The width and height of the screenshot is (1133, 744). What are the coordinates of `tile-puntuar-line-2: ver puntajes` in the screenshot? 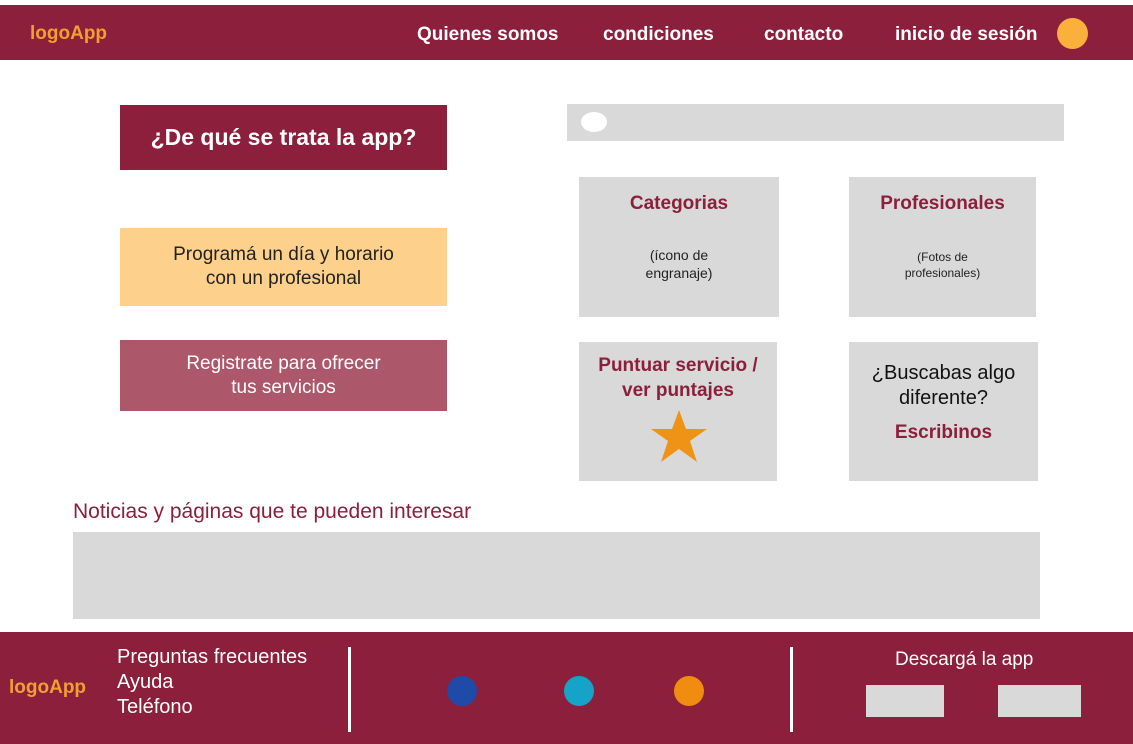 It's located at (678, 390).